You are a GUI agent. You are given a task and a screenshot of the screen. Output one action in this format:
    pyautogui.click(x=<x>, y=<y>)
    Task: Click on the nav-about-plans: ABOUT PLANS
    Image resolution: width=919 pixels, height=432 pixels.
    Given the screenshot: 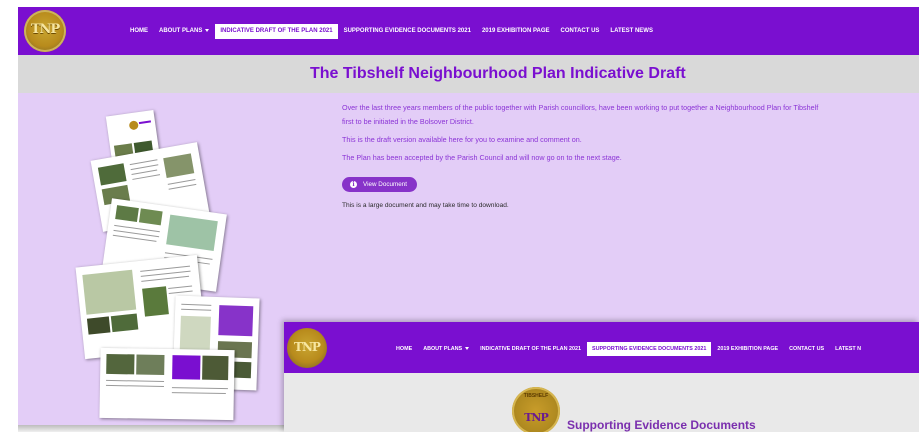 What is the action you would take?
    pyautogui.click(x=184, y=31)
    